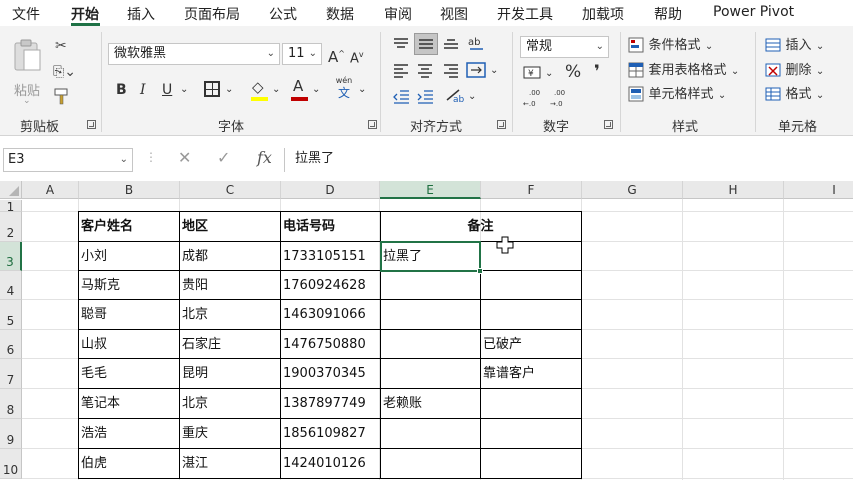 The height and width of the screenshot is (480, 853). Describe the element at coordinates (193, 434) in the screenshot. I see `table-cell: 重庆` at that location.